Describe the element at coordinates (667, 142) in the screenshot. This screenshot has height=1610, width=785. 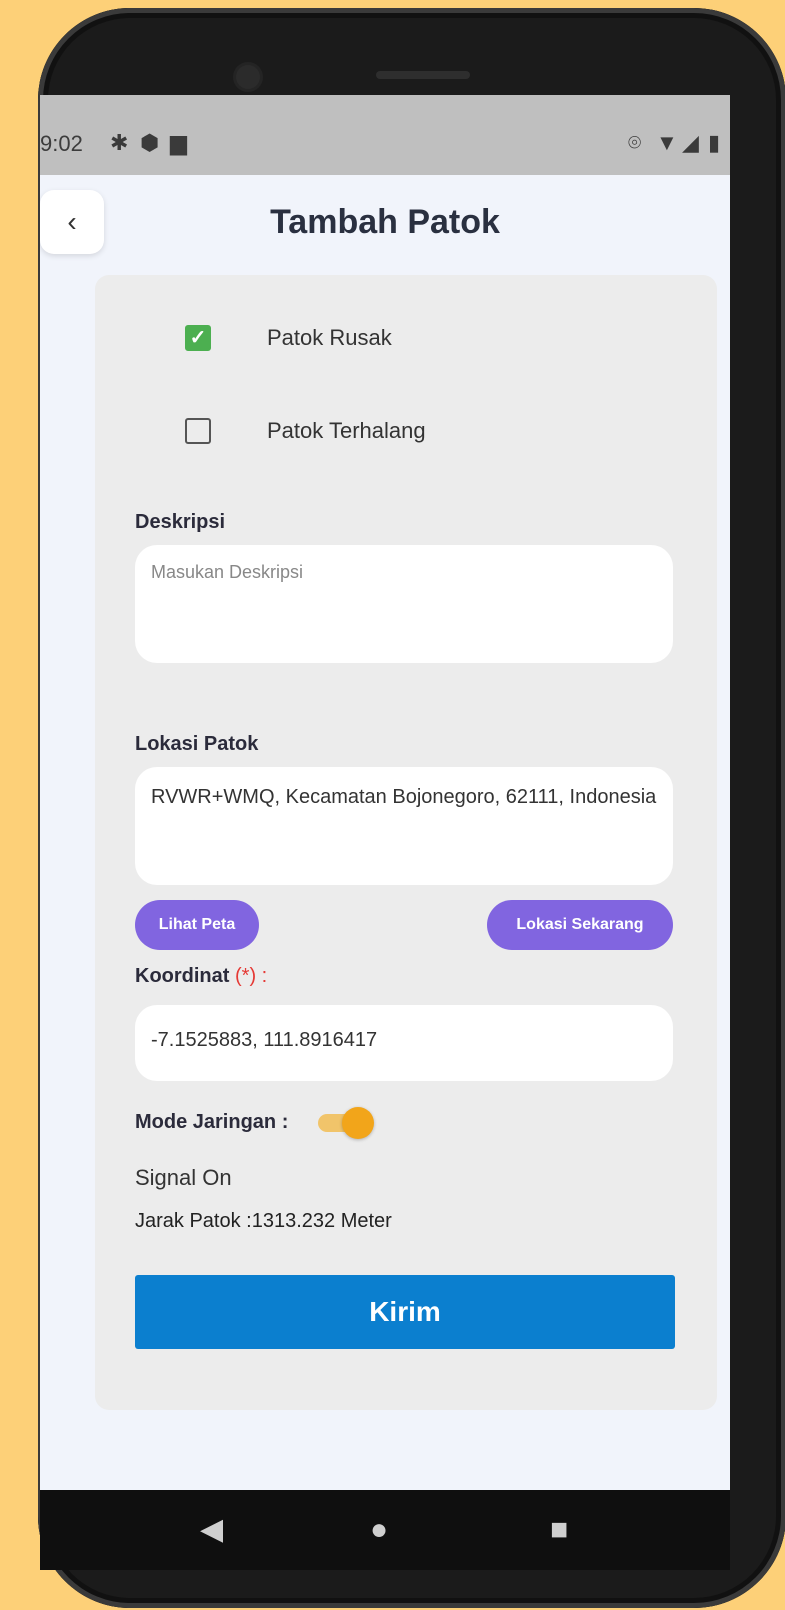
I see `wifi-icon: ▼` at that location.